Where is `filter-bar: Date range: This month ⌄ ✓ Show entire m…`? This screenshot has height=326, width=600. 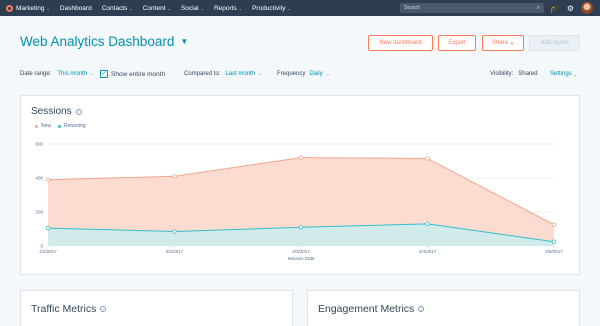 filter-bar: Date range: This month ⌄ ✓ Show entire m… is located at coordinates (300, 75).